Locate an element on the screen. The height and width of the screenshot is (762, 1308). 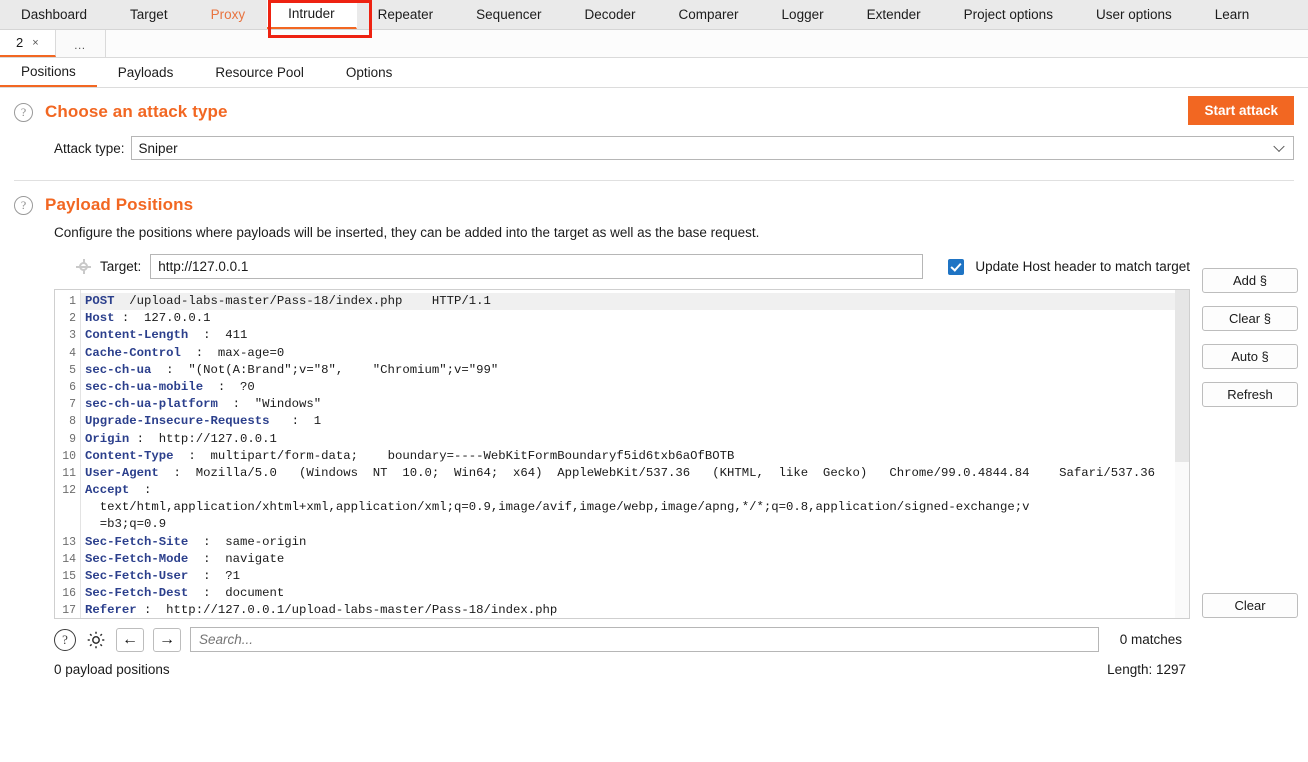
main-tab-label: Learn is located at coordinates (1232, 14).